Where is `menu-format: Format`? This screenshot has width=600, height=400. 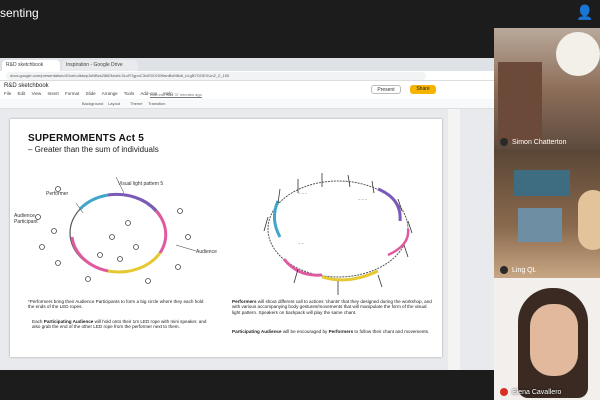 menu-format: Format is located at coordinates (72, 93).